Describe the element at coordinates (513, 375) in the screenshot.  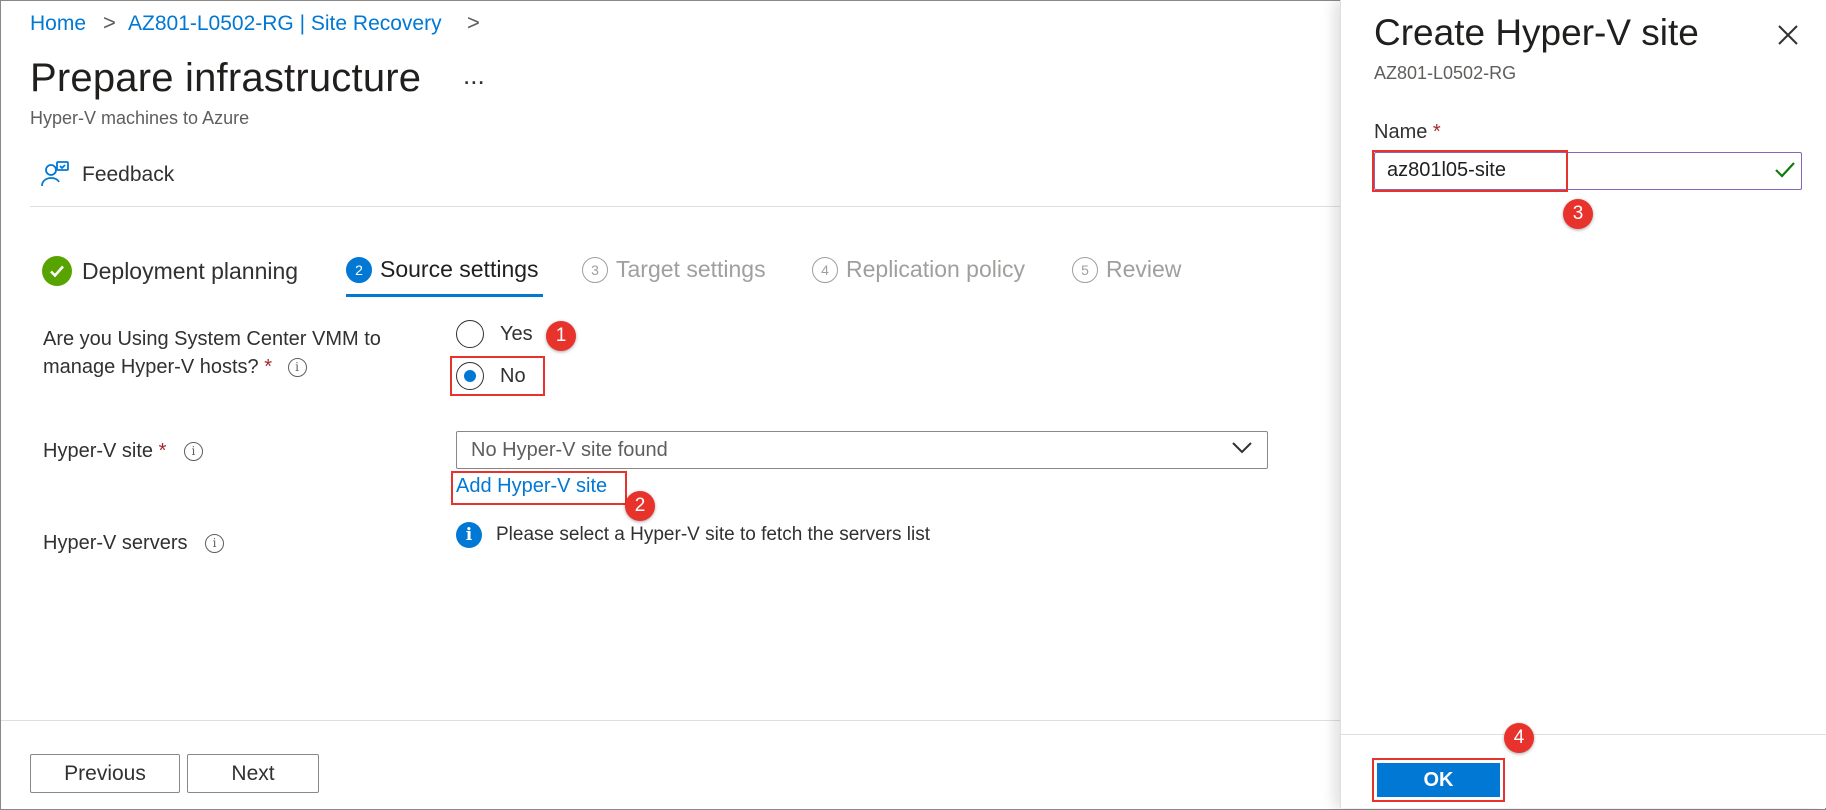
I see `radio-no-label: No` at that location.